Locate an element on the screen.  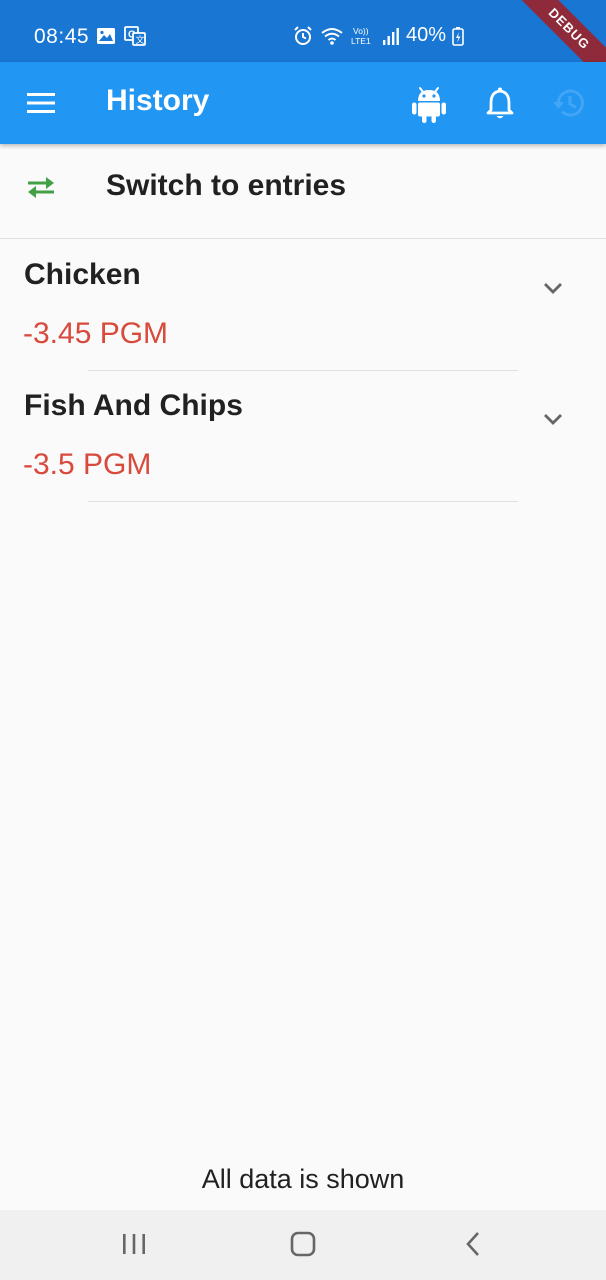
recent-apps-button is located at coordinates (134, 1246).